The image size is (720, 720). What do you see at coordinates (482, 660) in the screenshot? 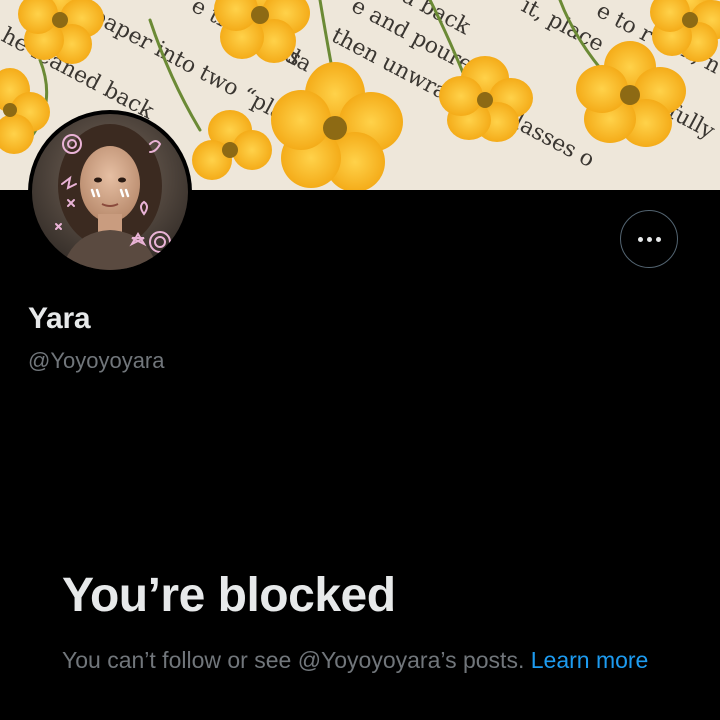
I see `blocked-message-suffix: ’s posts.` at bounding box center [482, 660].